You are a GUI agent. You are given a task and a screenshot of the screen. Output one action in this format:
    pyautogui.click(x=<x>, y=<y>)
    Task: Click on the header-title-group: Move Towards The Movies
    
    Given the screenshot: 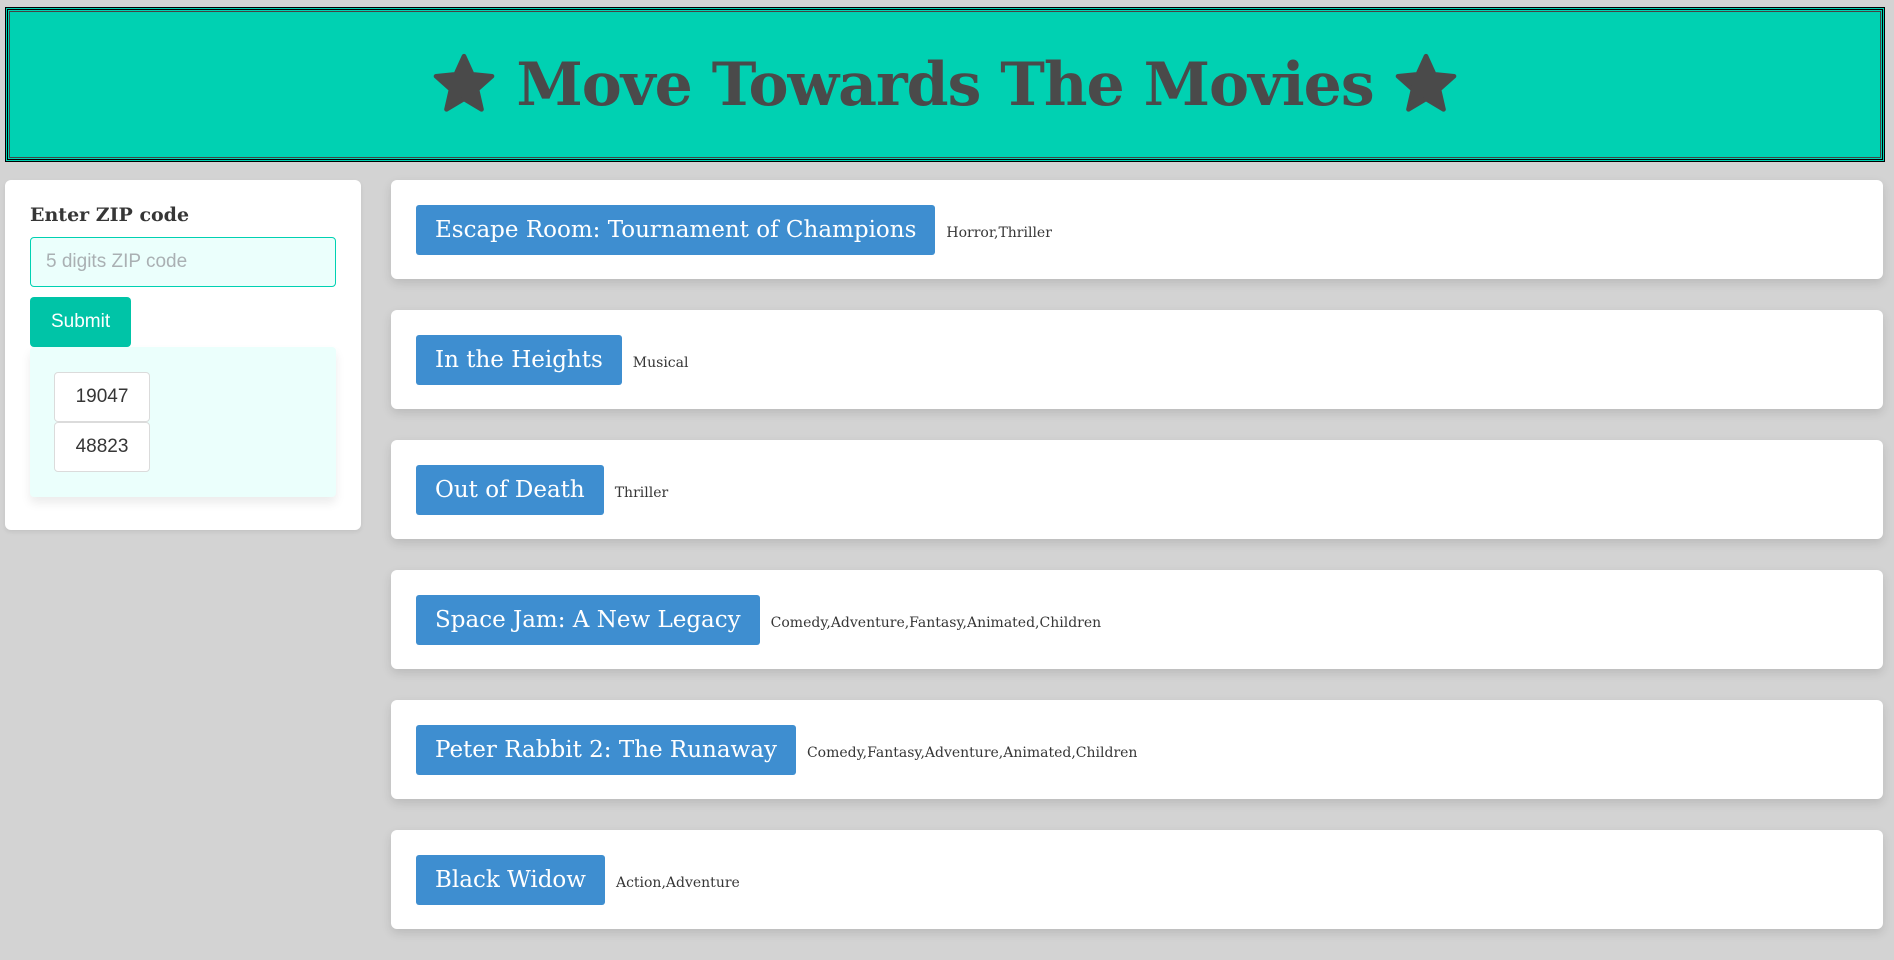 What is the action you would take?
    pyautogui.click(x=944, y=85)
    